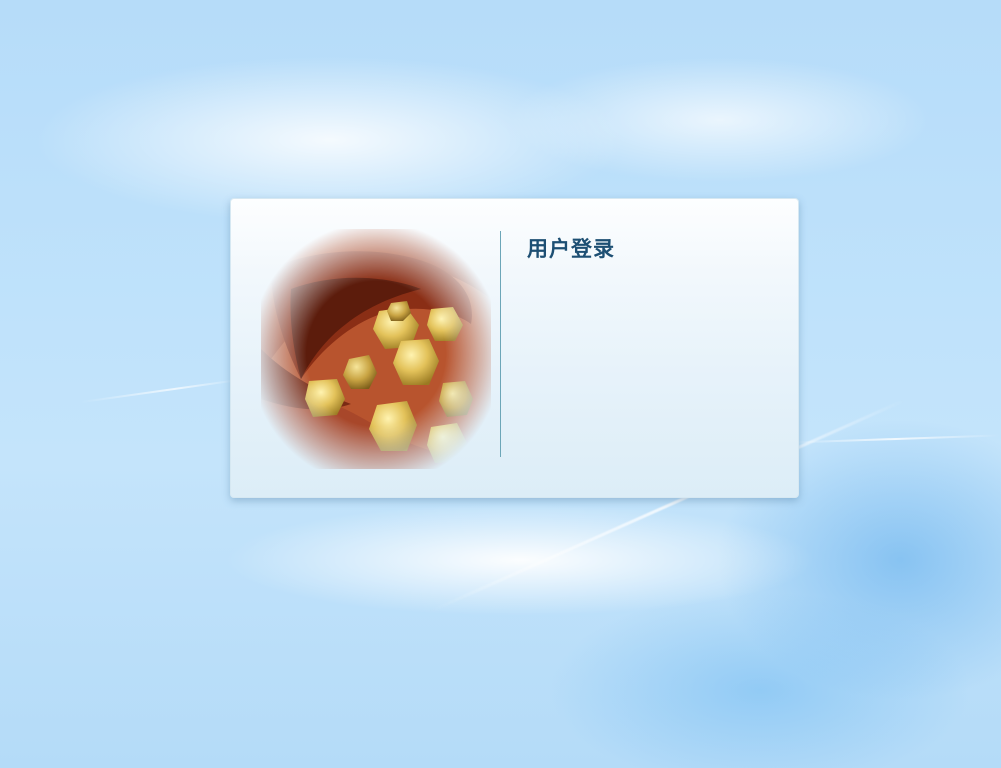  Describe the element at coordinates (571, 249) in the screenshot. I see `page-title: 用户登录` at that location.